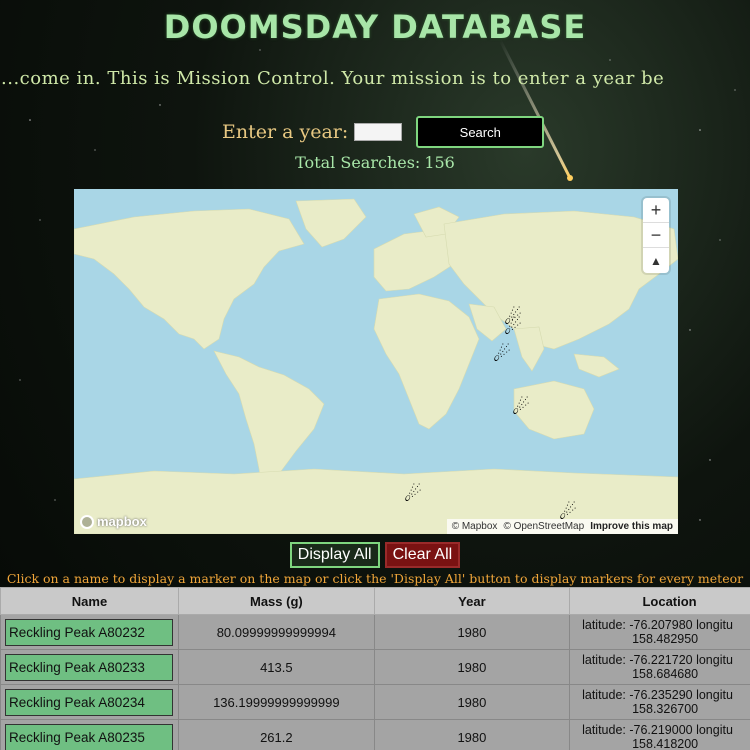 This screenshot has height=750, width=750. What do you see at coordinates (475, 526) in the screenshot?
I see `attribution-mapbox-link: © Mapbox` at bounding box center [475, 526].